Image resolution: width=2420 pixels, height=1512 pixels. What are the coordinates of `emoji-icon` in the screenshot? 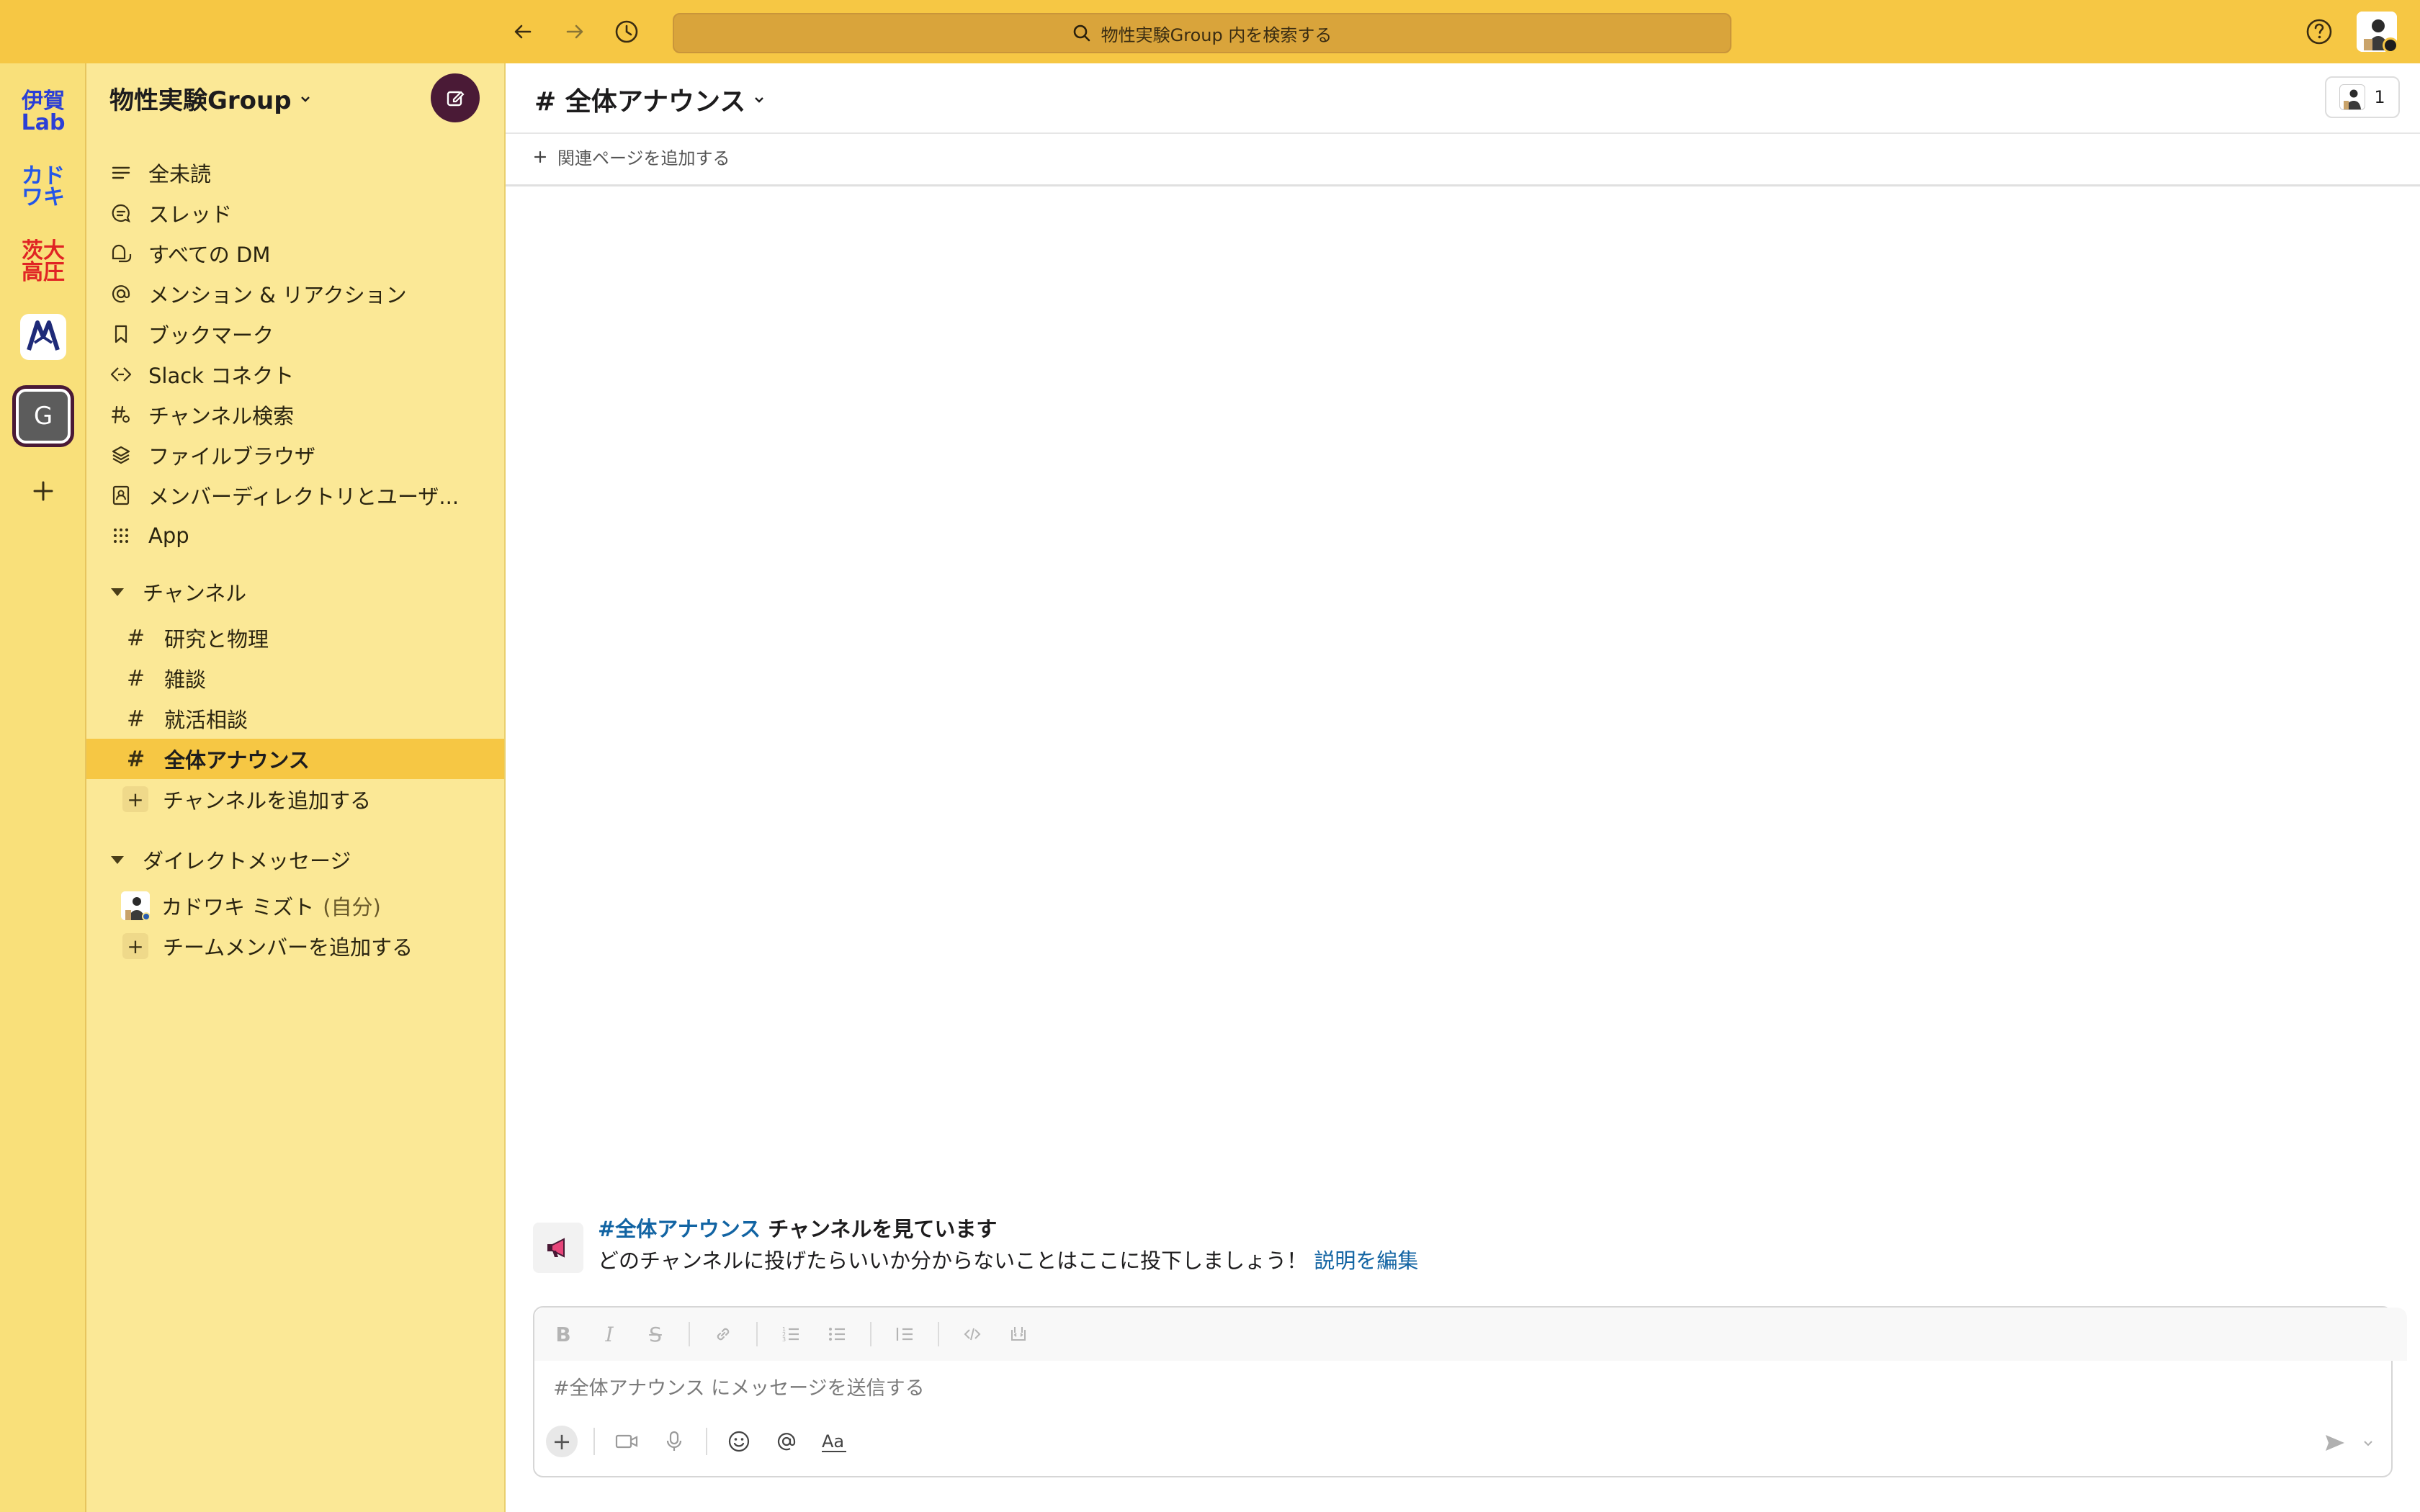 It's located at (739, 1441).